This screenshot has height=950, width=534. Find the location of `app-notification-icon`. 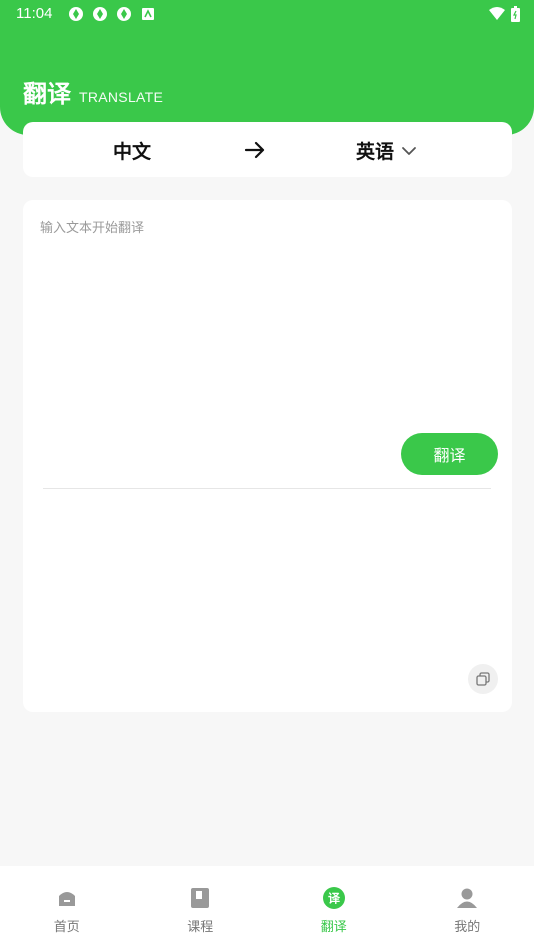

app-notification-icon is located at coordinates (148, 14).